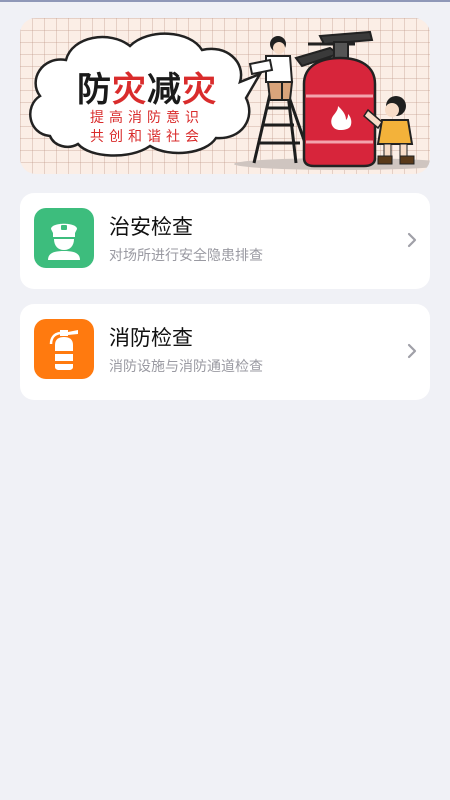 Image resolution: width=450 pixels, height=800 pixels. What do you see at coordinates (147, 118) in the screenshot?
I see `banner-subtitle-line1: 提高消防意识` at bounding box center [147, 118].